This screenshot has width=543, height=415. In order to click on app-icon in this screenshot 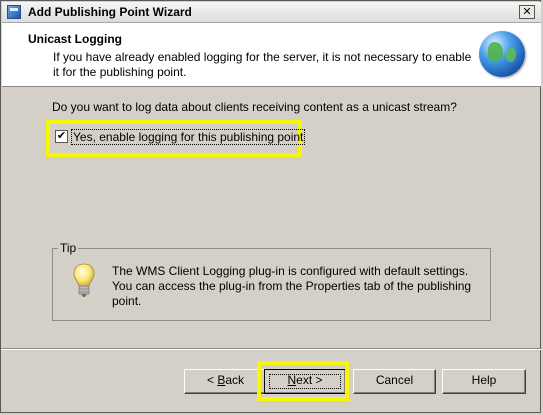, I will do `click(14, 12)`.